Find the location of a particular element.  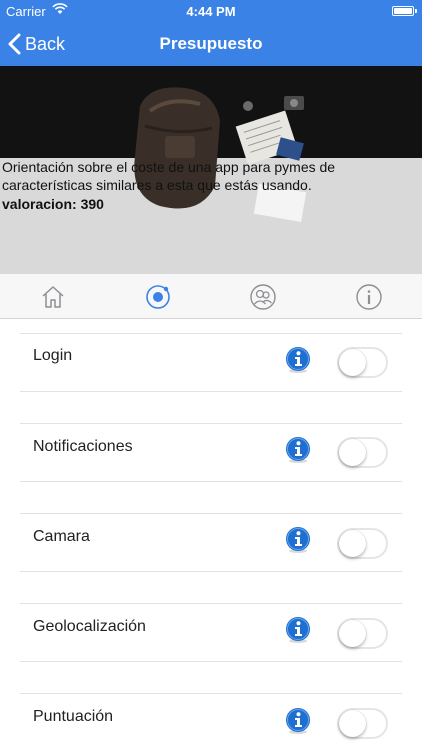

status-bar: Carrier 4:44 PM is located at coordinates (211, 11).